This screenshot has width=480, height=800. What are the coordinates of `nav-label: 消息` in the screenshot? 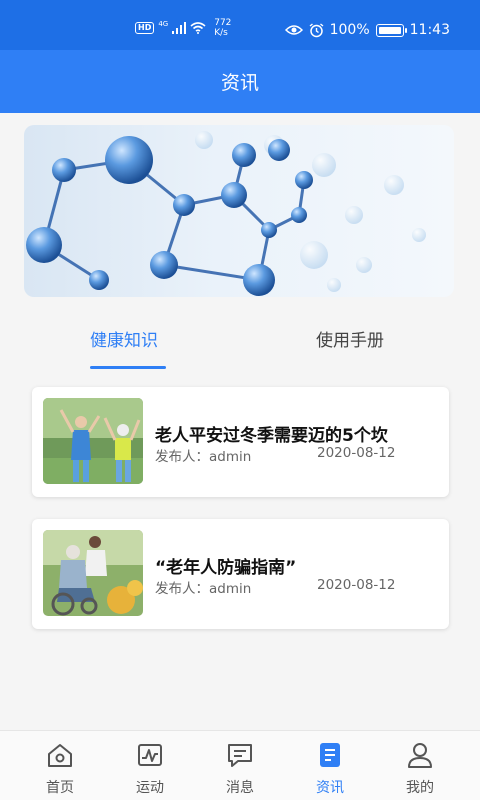 It's located at (240, 788).